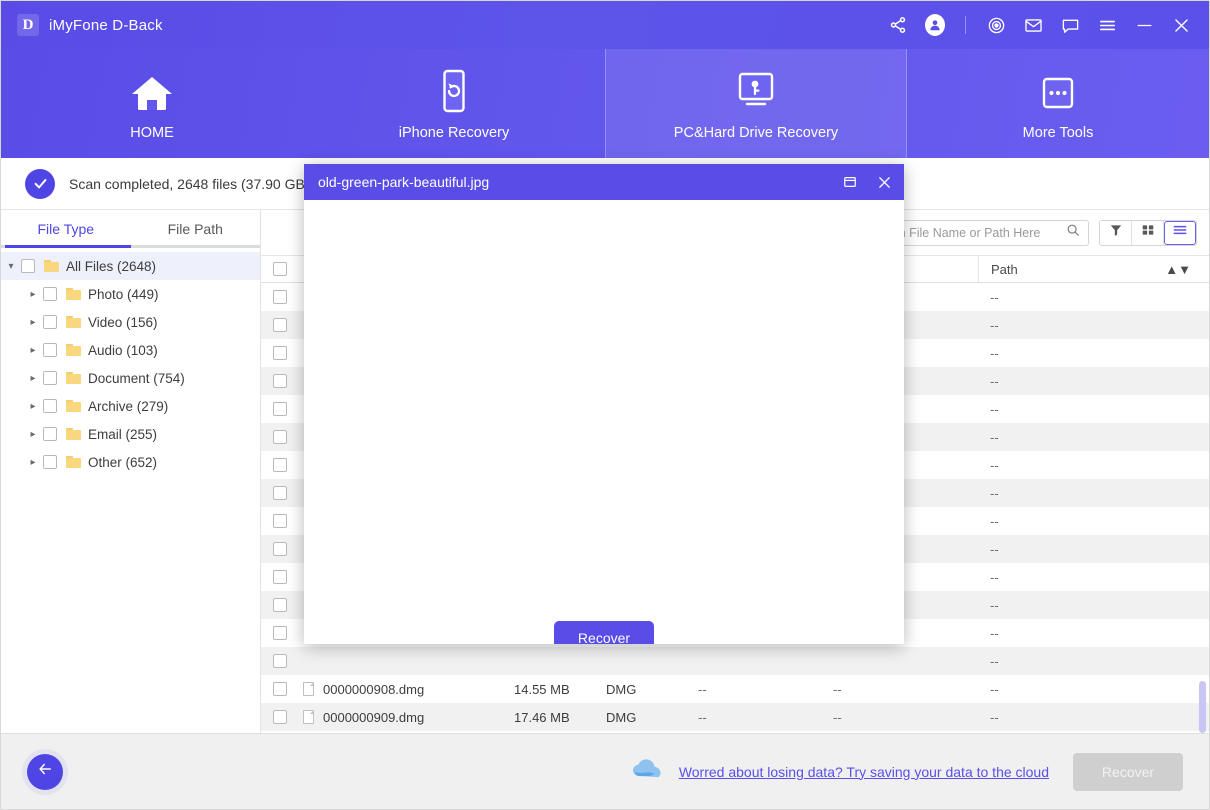 The image size is (1210, 810). What do you see at coordinates (454, 103) in the screenshot?
I see `nav-tab-iphone-recovery: iPhone Recovery` at bounding box center [454, 103].